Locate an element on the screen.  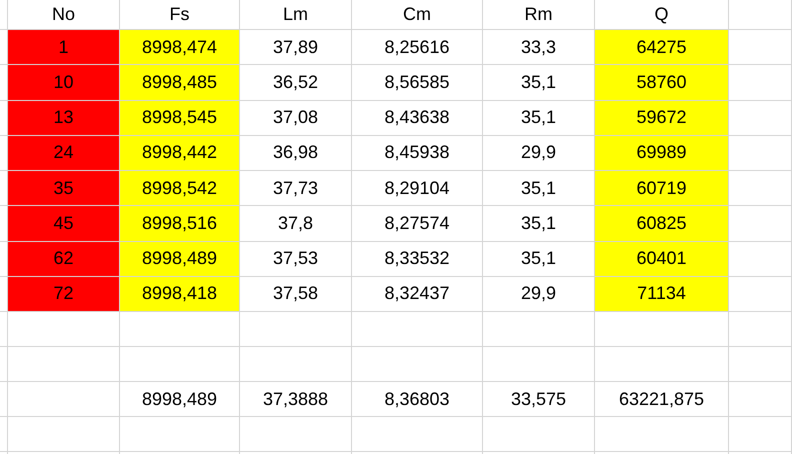
table-cell: 72 is located at coordinates (64, 294).